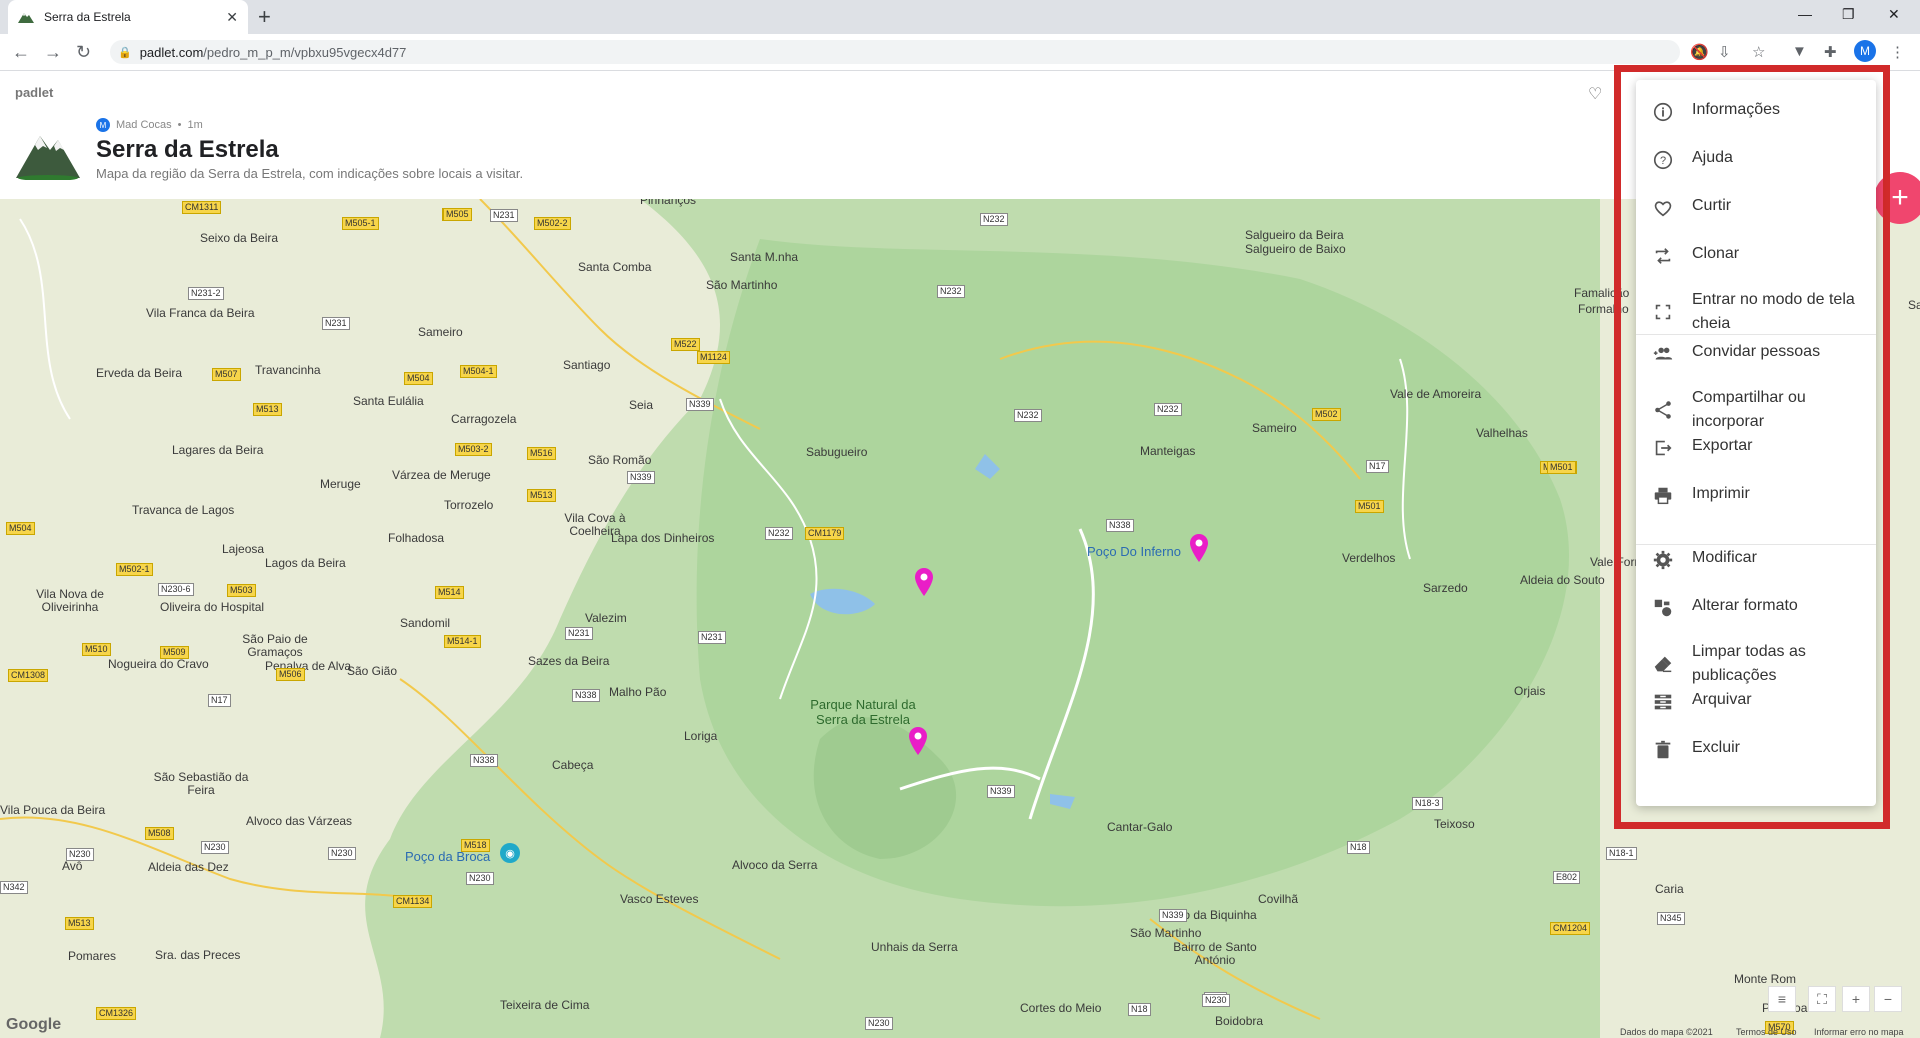 Image resolution: width=1920 pixels, height=1038 pixels. I want to click on map-place-label: Valhelhas, so click(1502, 433).